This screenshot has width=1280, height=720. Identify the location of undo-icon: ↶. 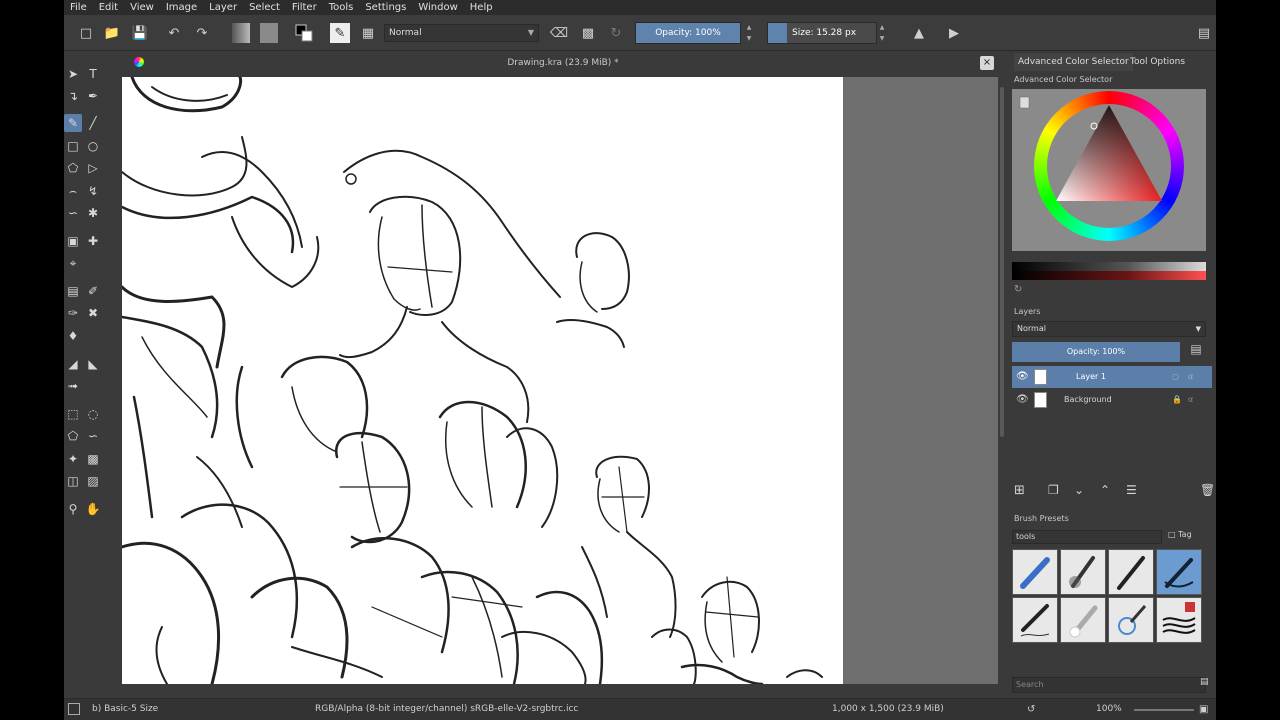
(174, 33).